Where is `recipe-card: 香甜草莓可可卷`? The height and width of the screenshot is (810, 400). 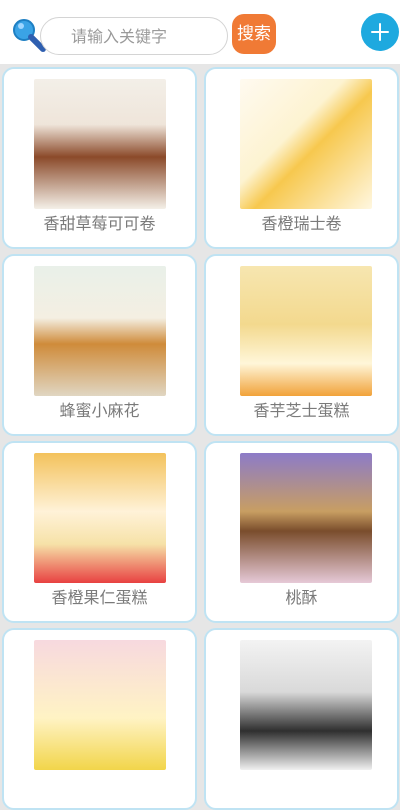 recipe-card: 香甜草莓可可卷 is located at coordinates (99, 158).